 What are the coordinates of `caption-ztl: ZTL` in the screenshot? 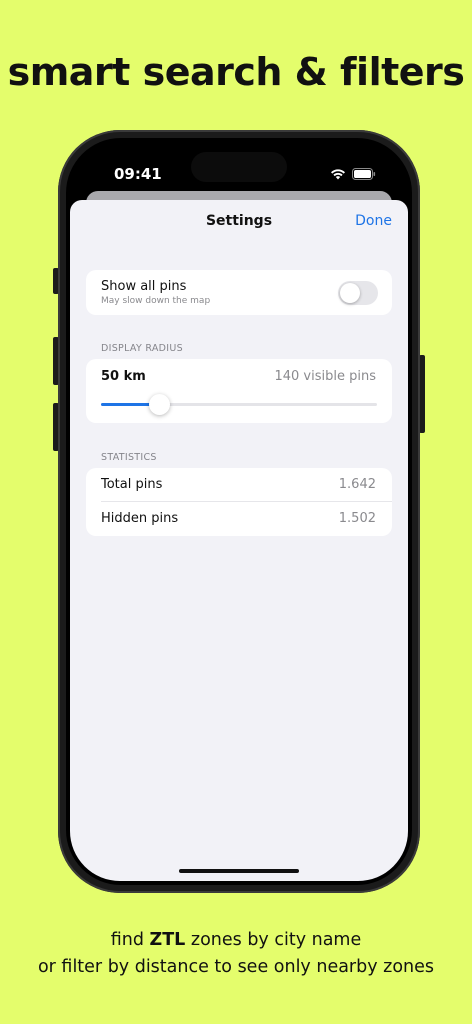 It's located at (167, 940).